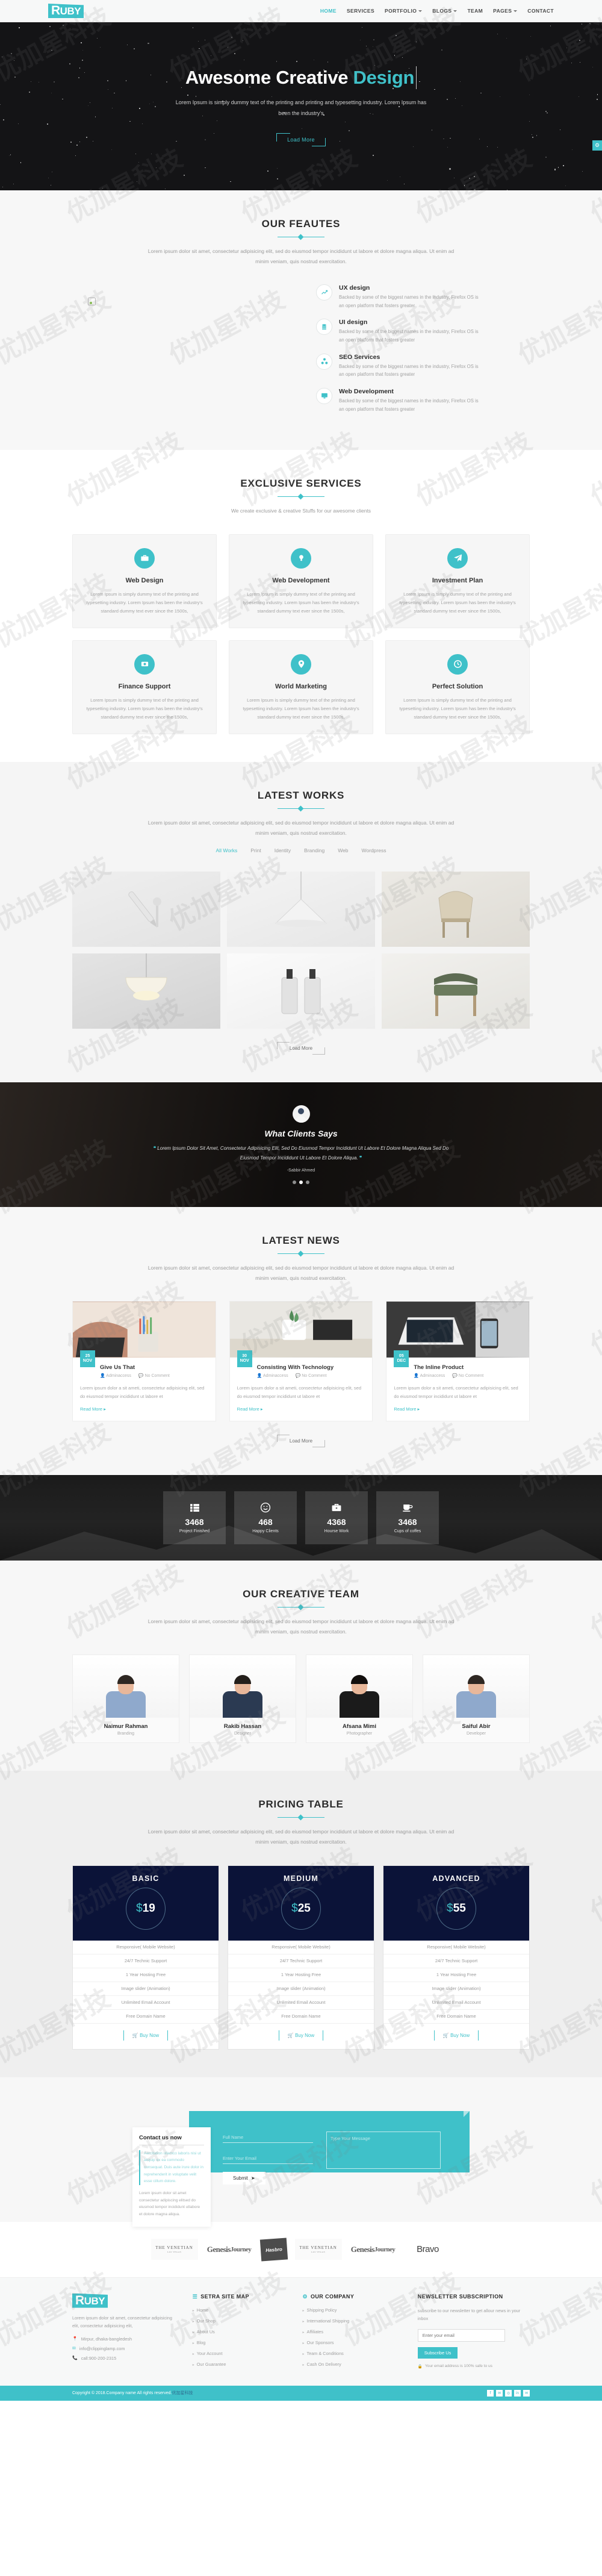  What do you see at coordinates (283, 850) in the screenshot?
I see `works-filter-identity: Identity` at bounding box center [283, 850].